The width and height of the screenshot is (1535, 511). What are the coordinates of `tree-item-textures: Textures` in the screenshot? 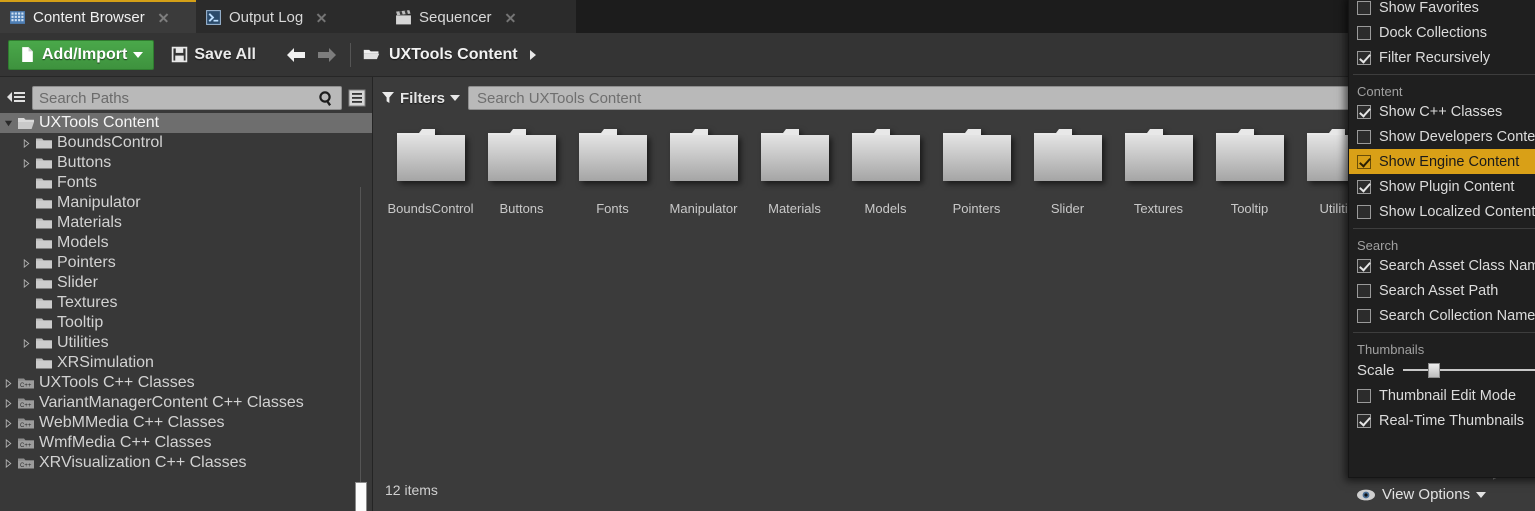 It's located at (186, 303).